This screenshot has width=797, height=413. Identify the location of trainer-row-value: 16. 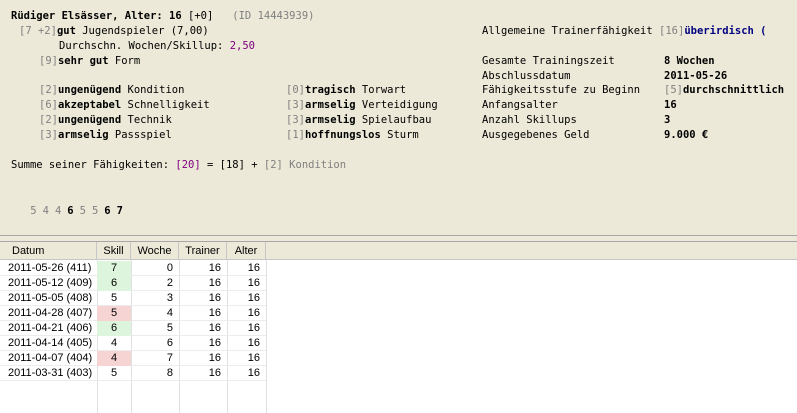
(670, 105).